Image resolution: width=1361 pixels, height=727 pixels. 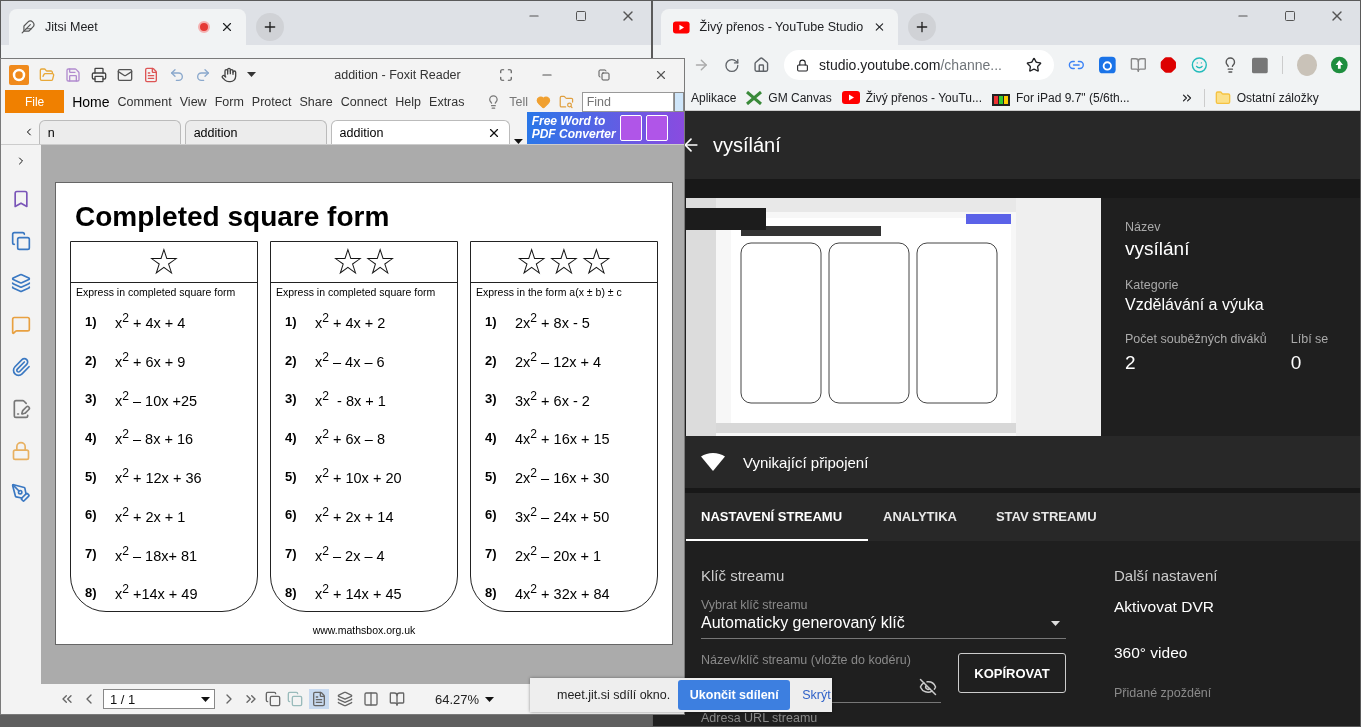 What do you see at coordinates (99, 74) in the screenshot?
I see `print-icon` at bounding box center [99, 74].